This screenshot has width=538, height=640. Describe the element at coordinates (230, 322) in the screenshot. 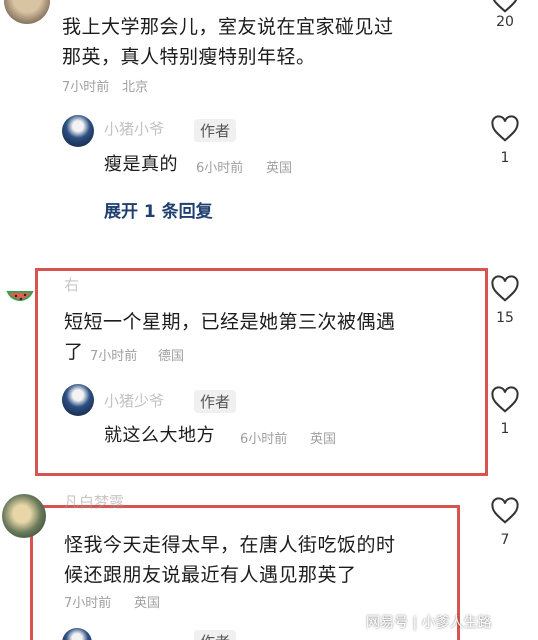

I see `comment-text: 短短一个星期，已经是她第三次被偶遇` at that location.